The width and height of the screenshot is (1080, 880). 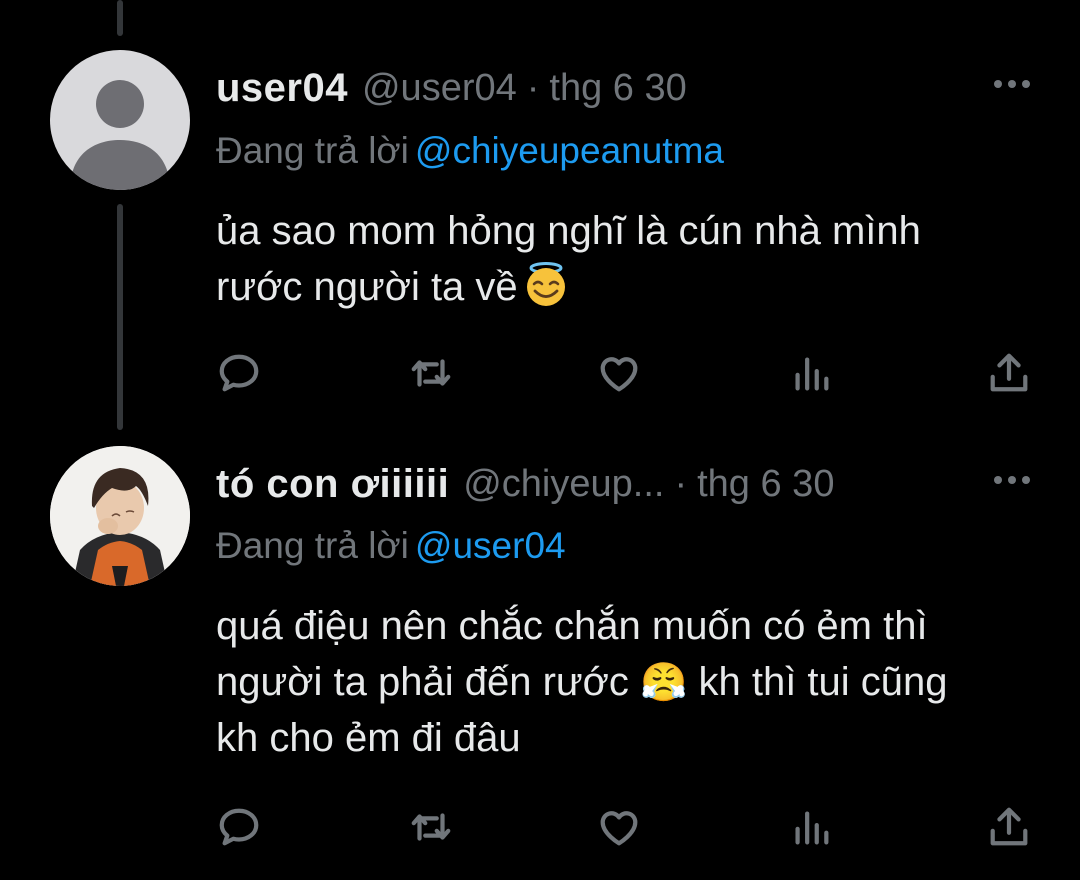 I want to click on reply-mention-link: @user04, so click(x=490, y=545).